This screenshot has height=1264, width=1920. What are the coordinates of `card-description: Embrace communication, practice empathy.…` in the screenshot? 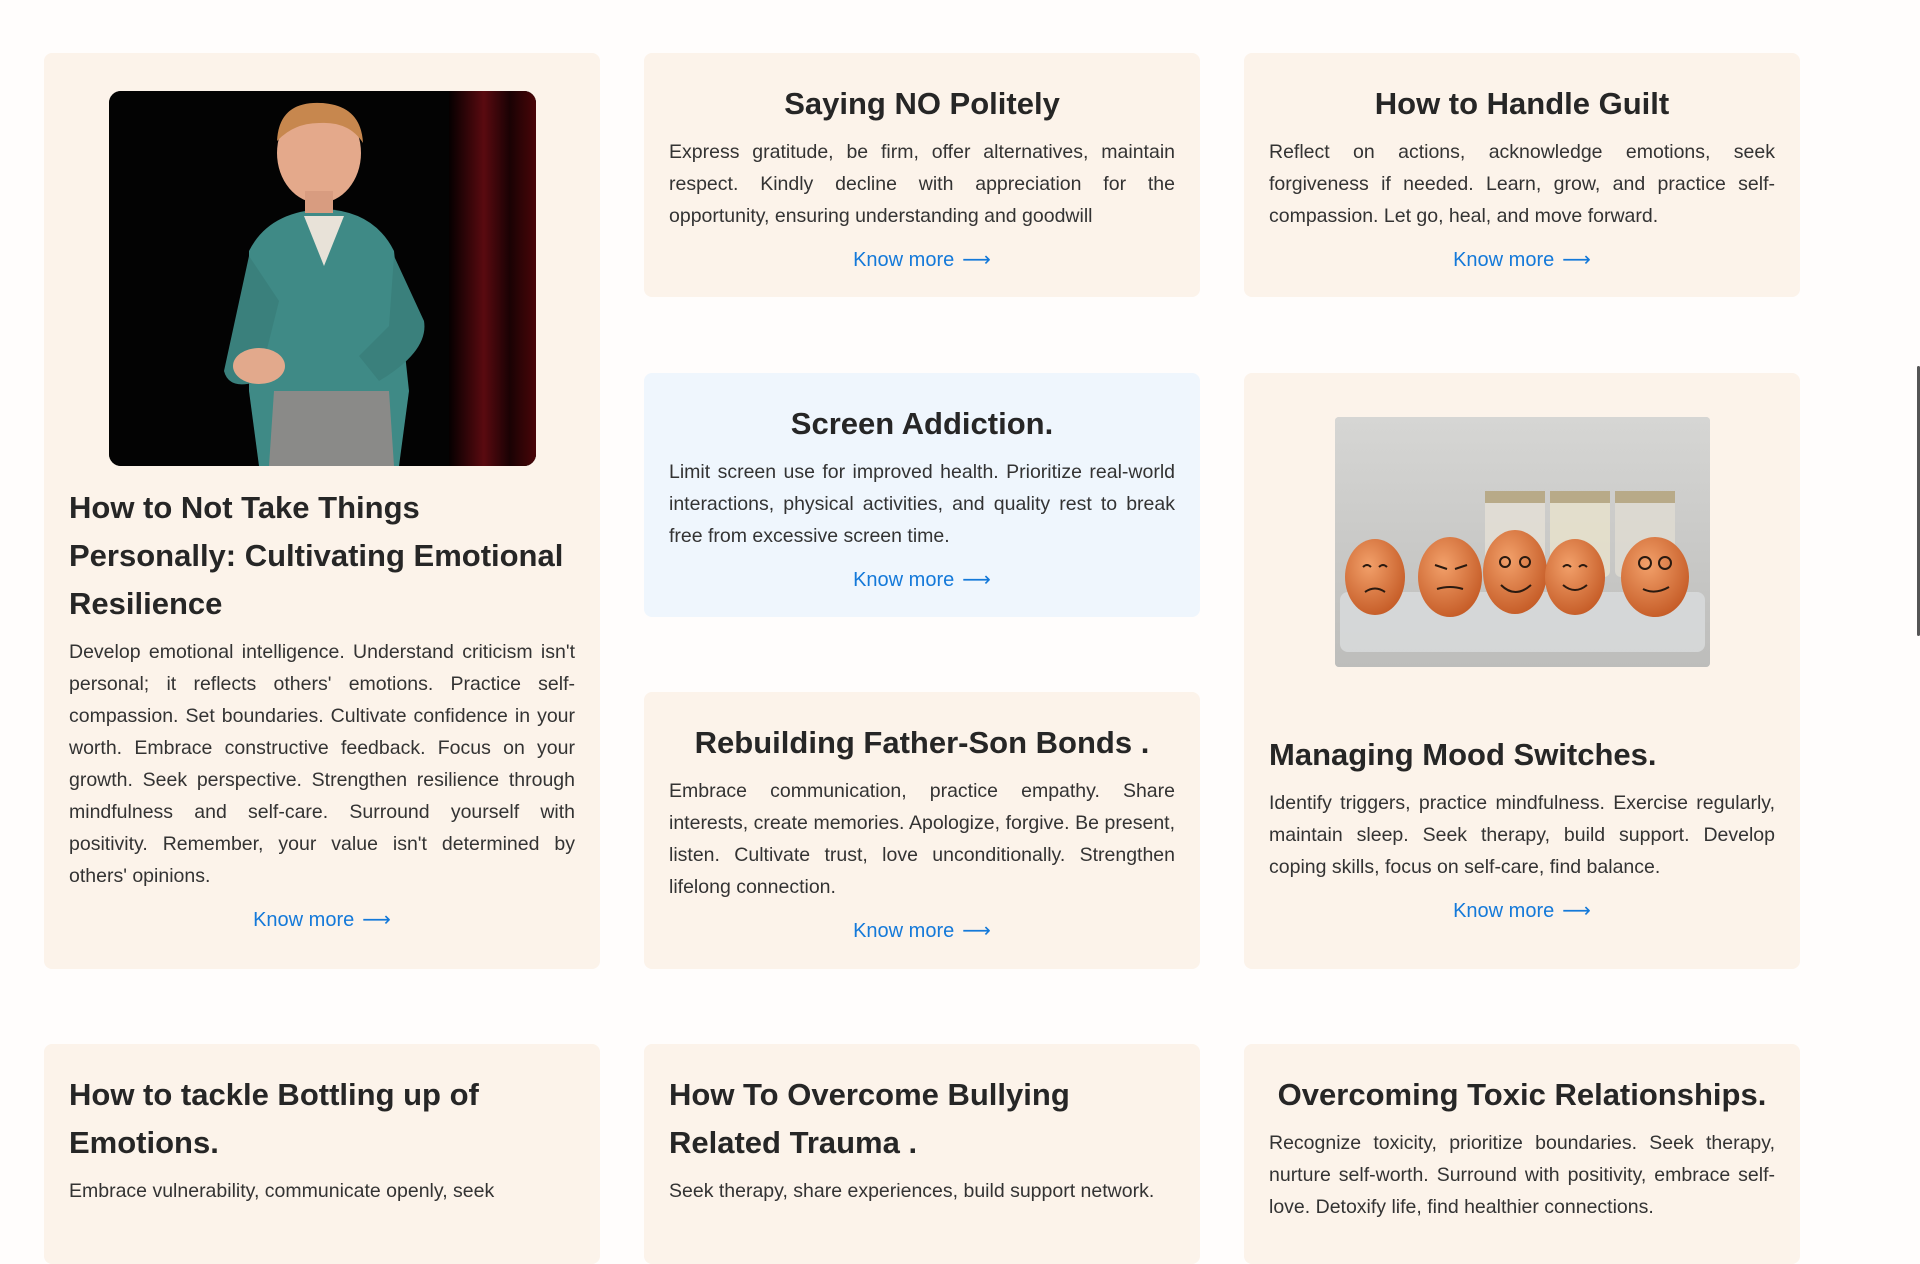 It's located at (922, 839).